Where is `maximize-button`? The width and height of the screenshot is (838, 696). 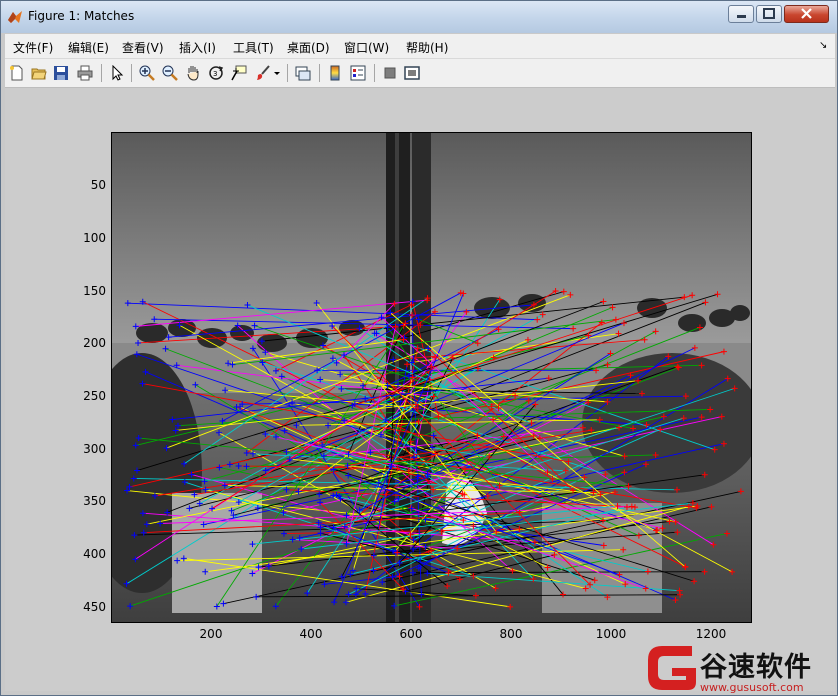 maximize-button is located at coordinates (769, 14).